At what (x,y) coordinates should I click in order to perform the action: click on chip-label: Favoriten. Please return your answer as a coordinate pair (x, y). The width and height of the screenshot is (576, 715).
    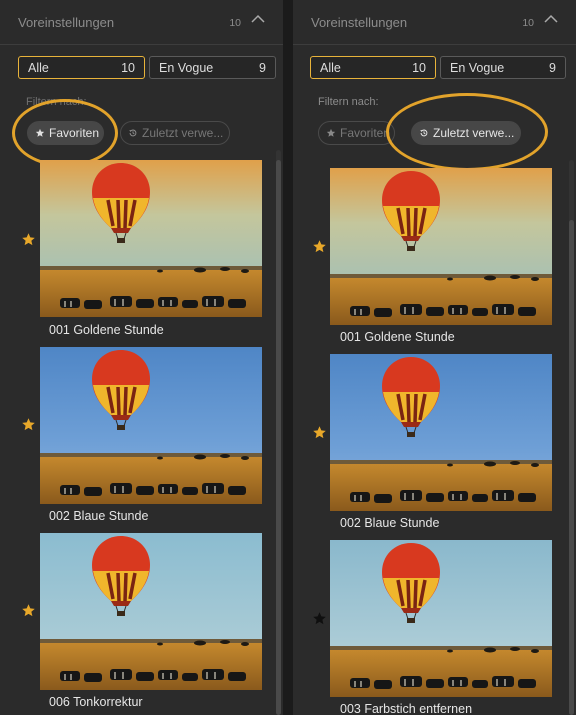
    Looking at the image, I should click on (365, 133).